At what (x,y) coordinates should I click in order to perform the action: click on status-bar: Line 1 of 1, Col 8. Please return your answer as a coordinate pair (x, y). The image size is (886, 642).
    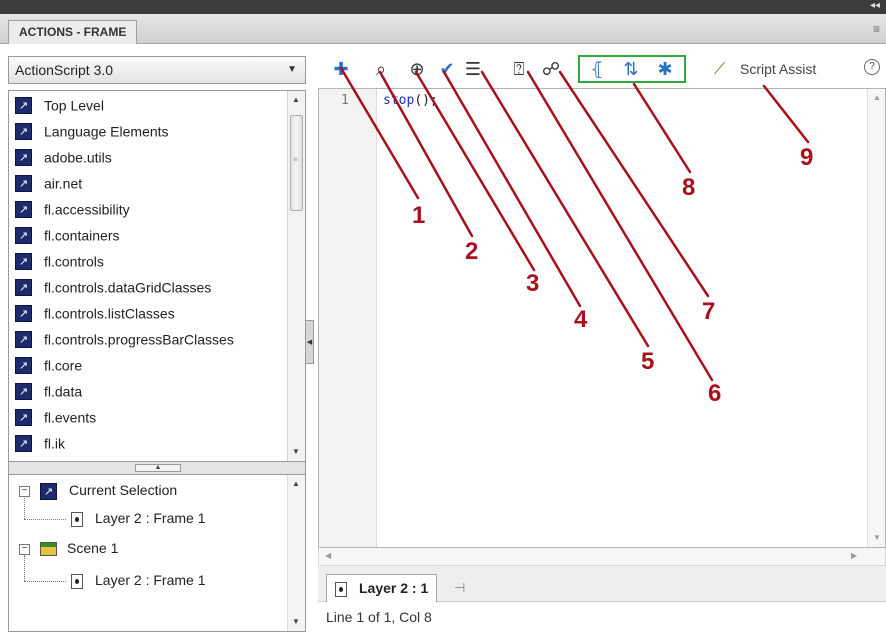
    Looking at the image, I should click on (379, 617).